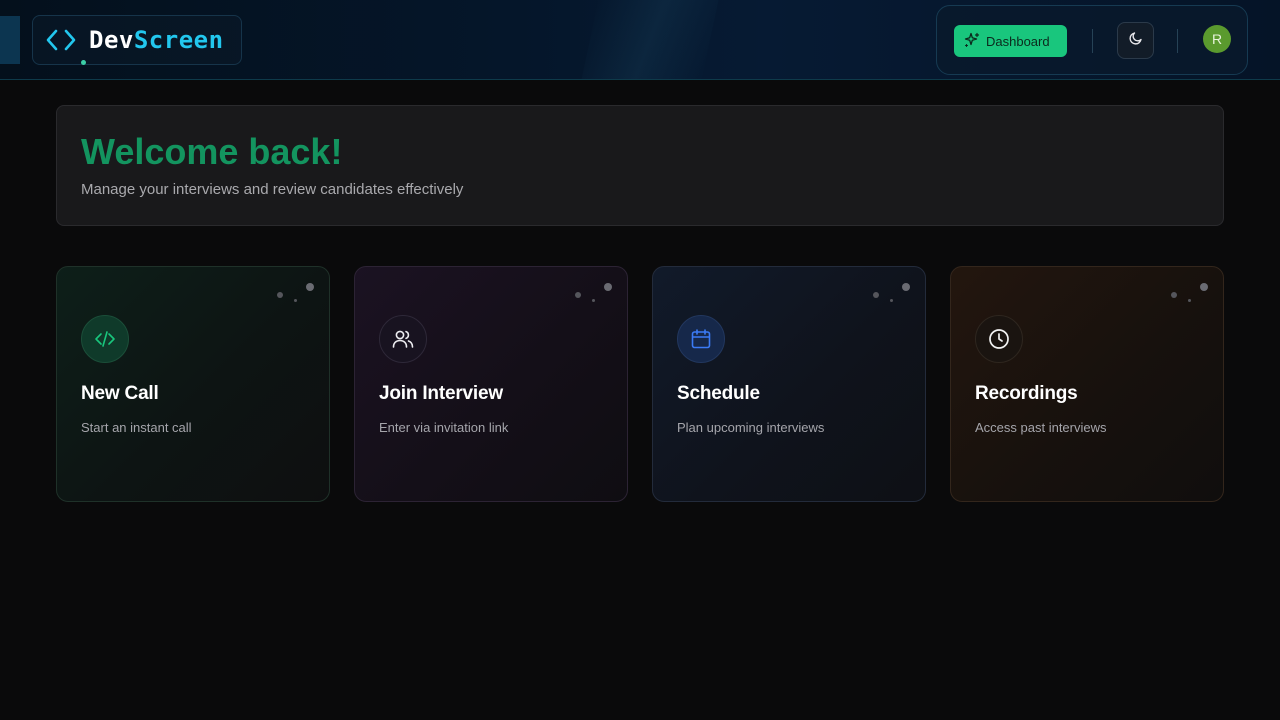  I want to click on code-brackets-icon, so click(61, 40).